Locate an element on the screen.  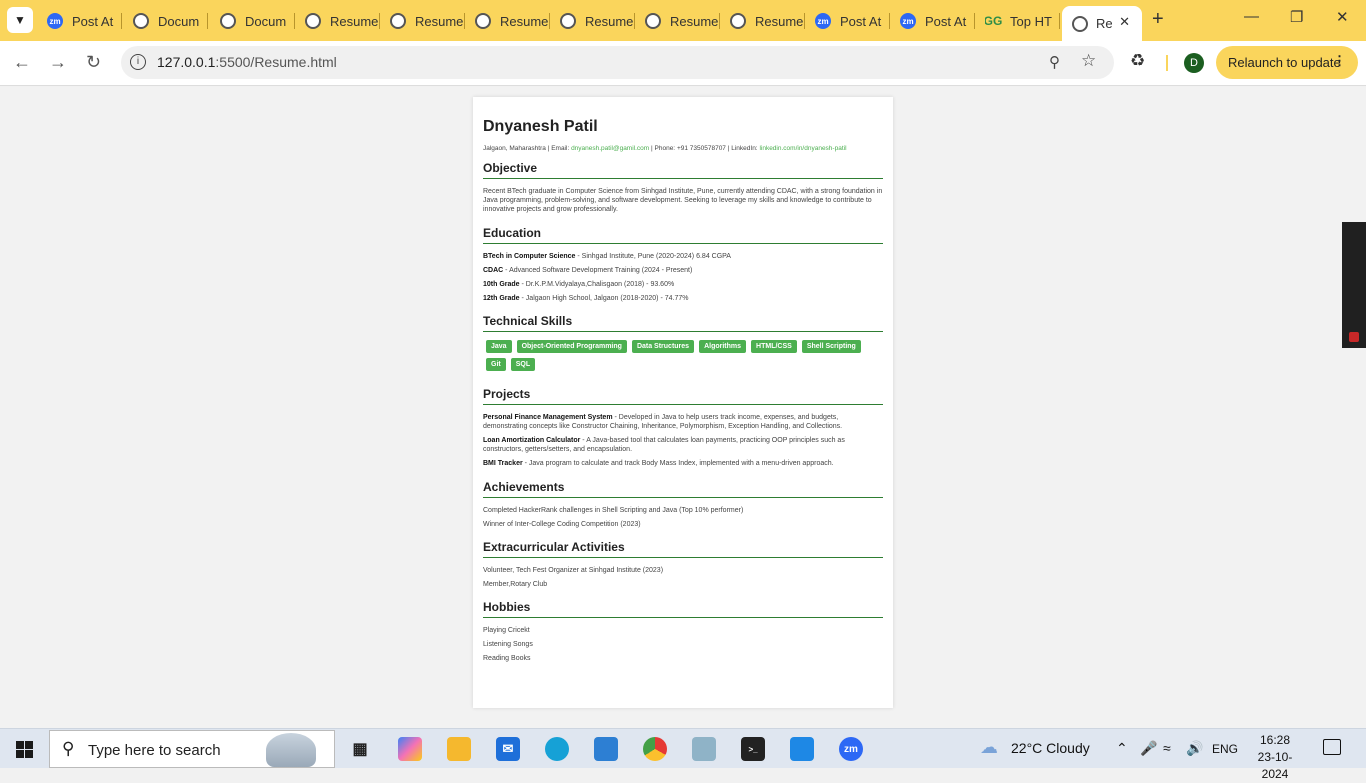
windows-start-button is located at coordinates (24, 749).